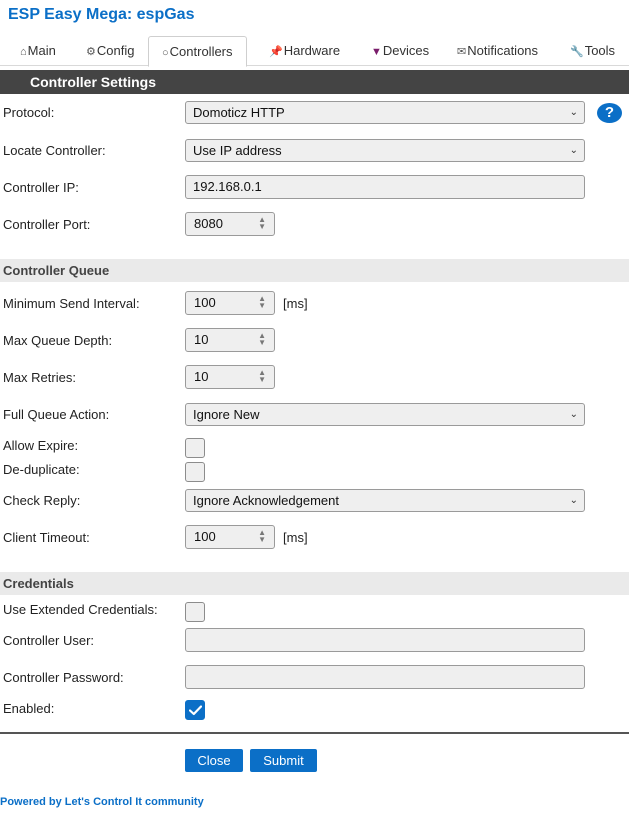 The height and width of the screenshot is (813, 629). What do you see at coordinates (201, 376) in the screenshot?
I see `max-retries-value: 10` at bounding box center [201, 376].